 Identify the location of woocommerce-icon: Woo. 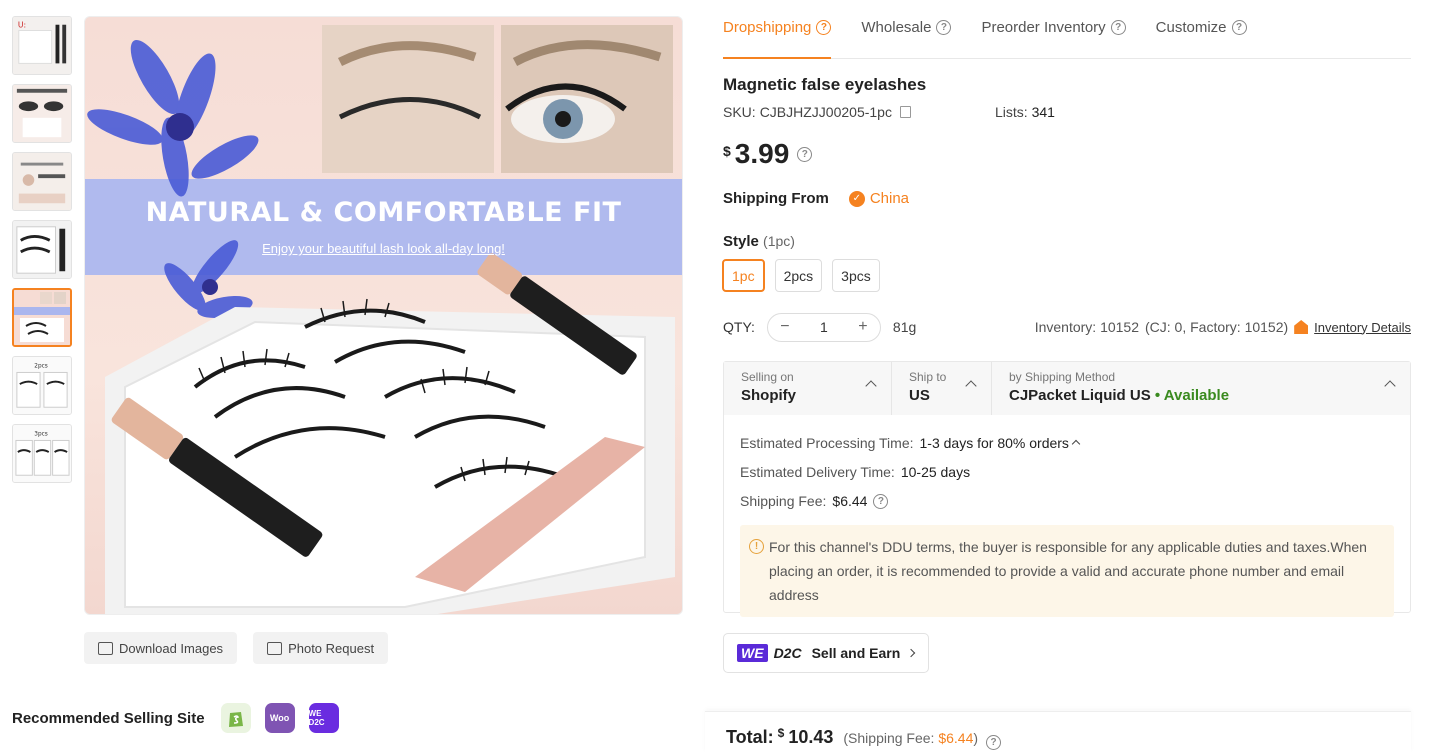
(279, 718).